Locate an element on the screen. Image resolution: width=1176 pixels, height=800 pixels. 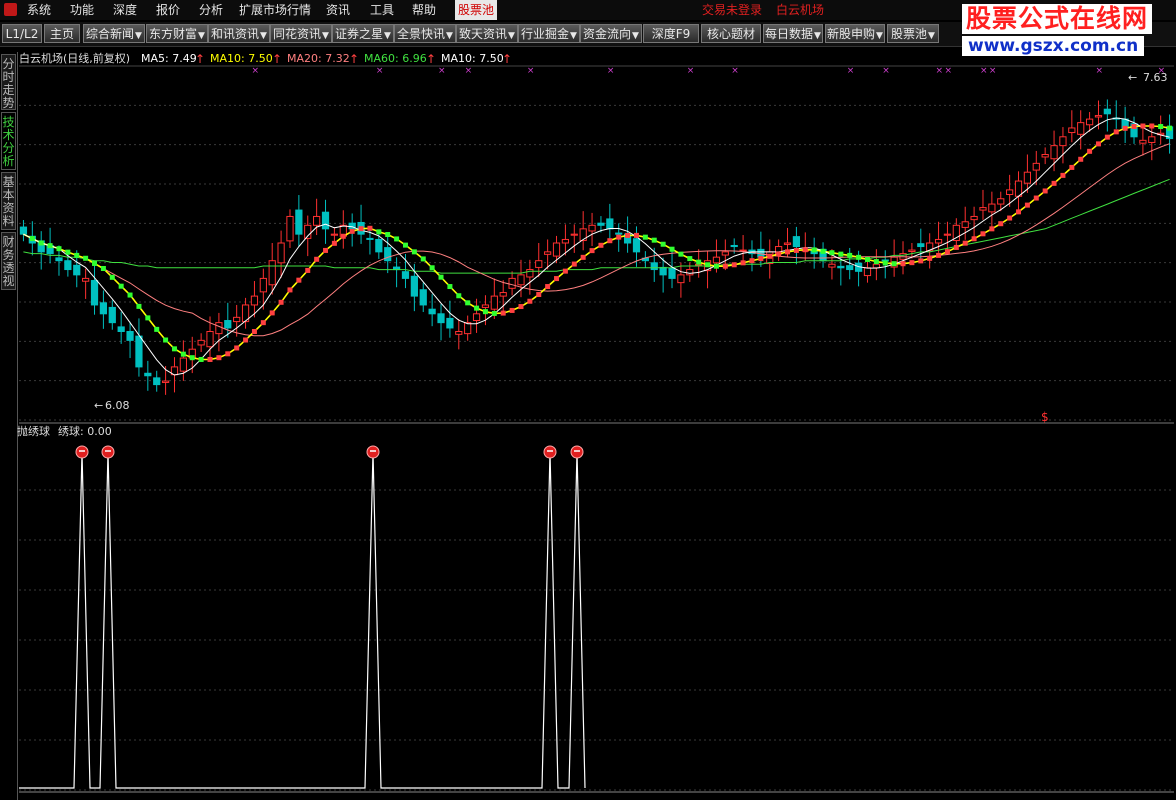
cross-markers: × × × × × × × × × × × × × × × × is located at coordinates (708, 71).